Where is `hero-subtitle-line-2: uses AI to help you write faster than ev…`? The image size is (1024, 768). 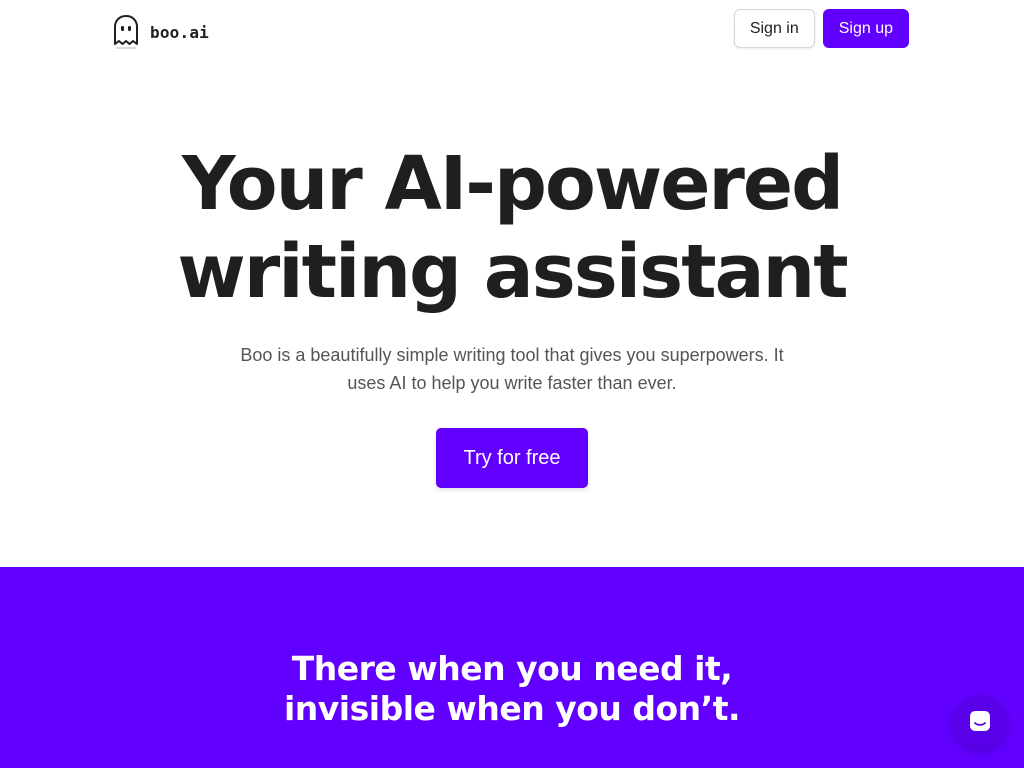
hero-subtitle-line-2: uses AI to help you write faster than ev… is located at coordinates (512, 383).